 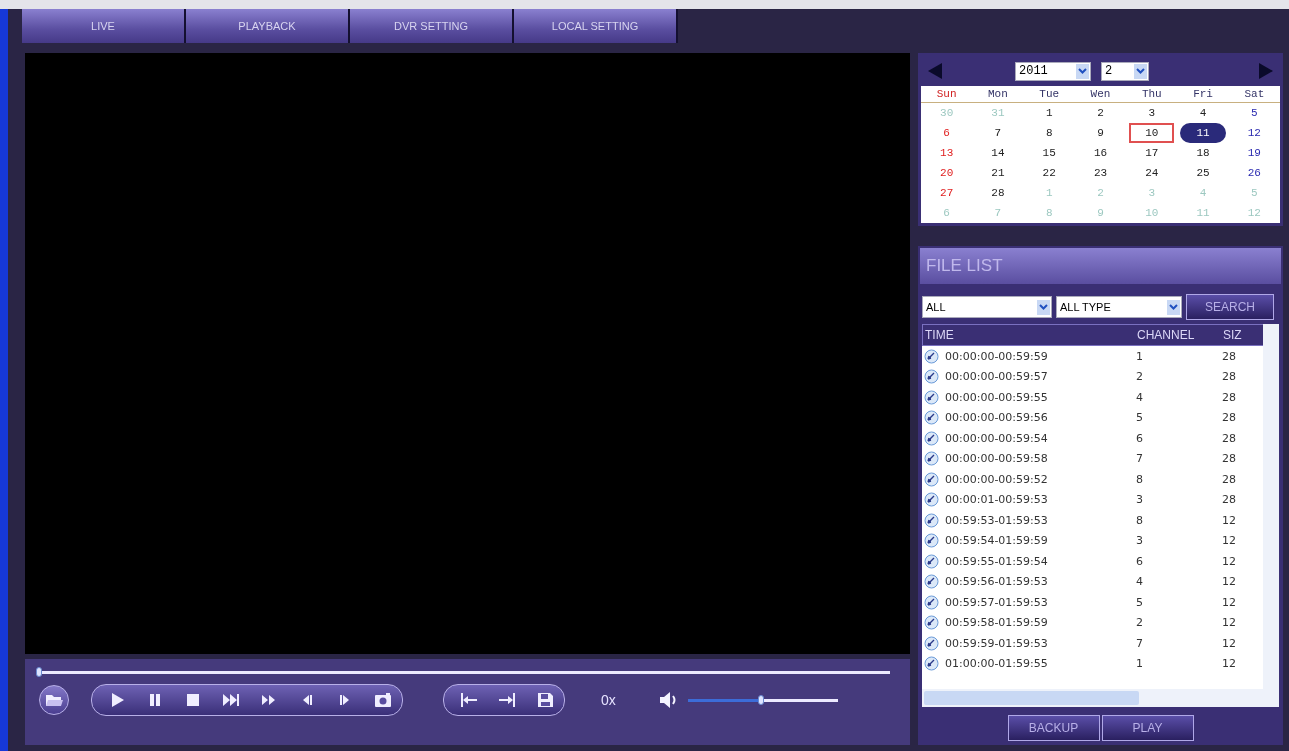 I want to click on skip-next-icon, so click(x=231, y=700).